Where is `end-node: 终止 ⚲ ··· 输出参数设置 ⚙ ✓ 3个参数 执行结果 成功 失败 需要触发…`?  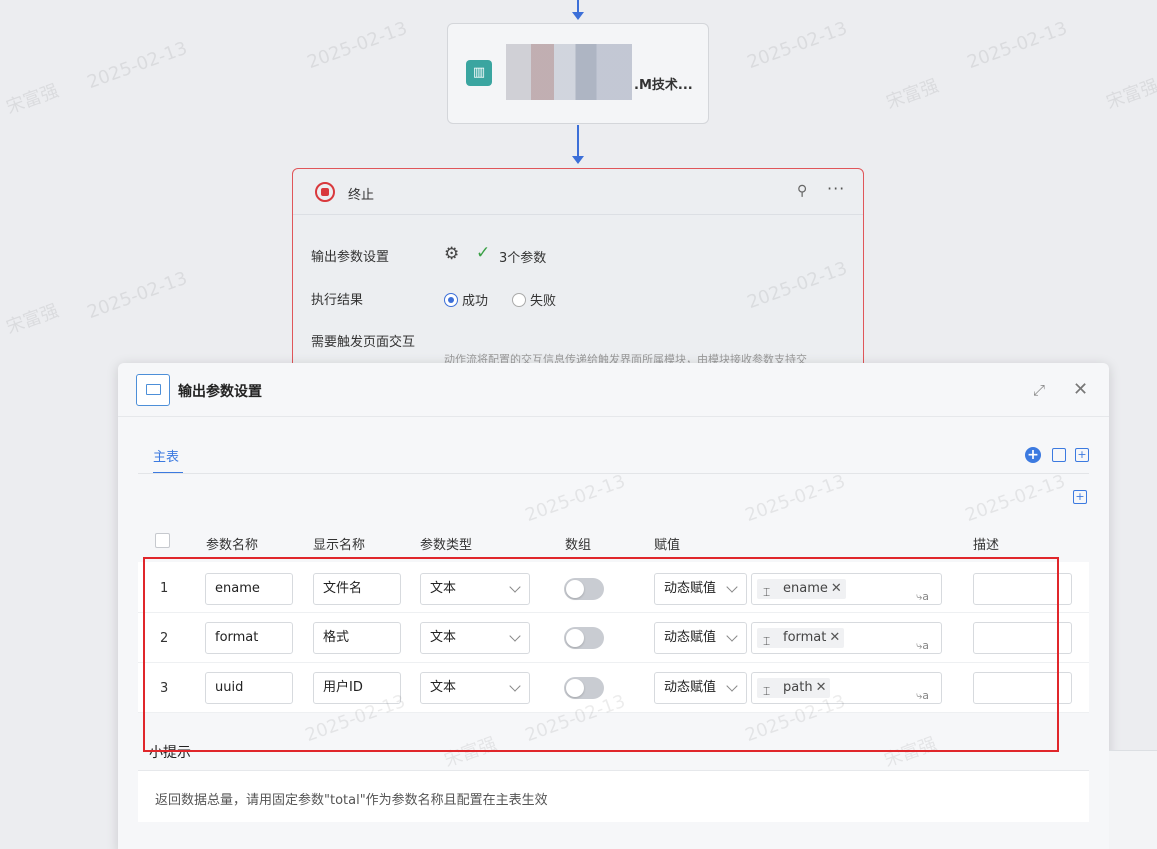 end-node: 终止 ⚲ ··· 输出参数设置 ⚙ ✓ 3个参数 执行结果 成功 失败 需要触发… is located at coordinates (578, 278).